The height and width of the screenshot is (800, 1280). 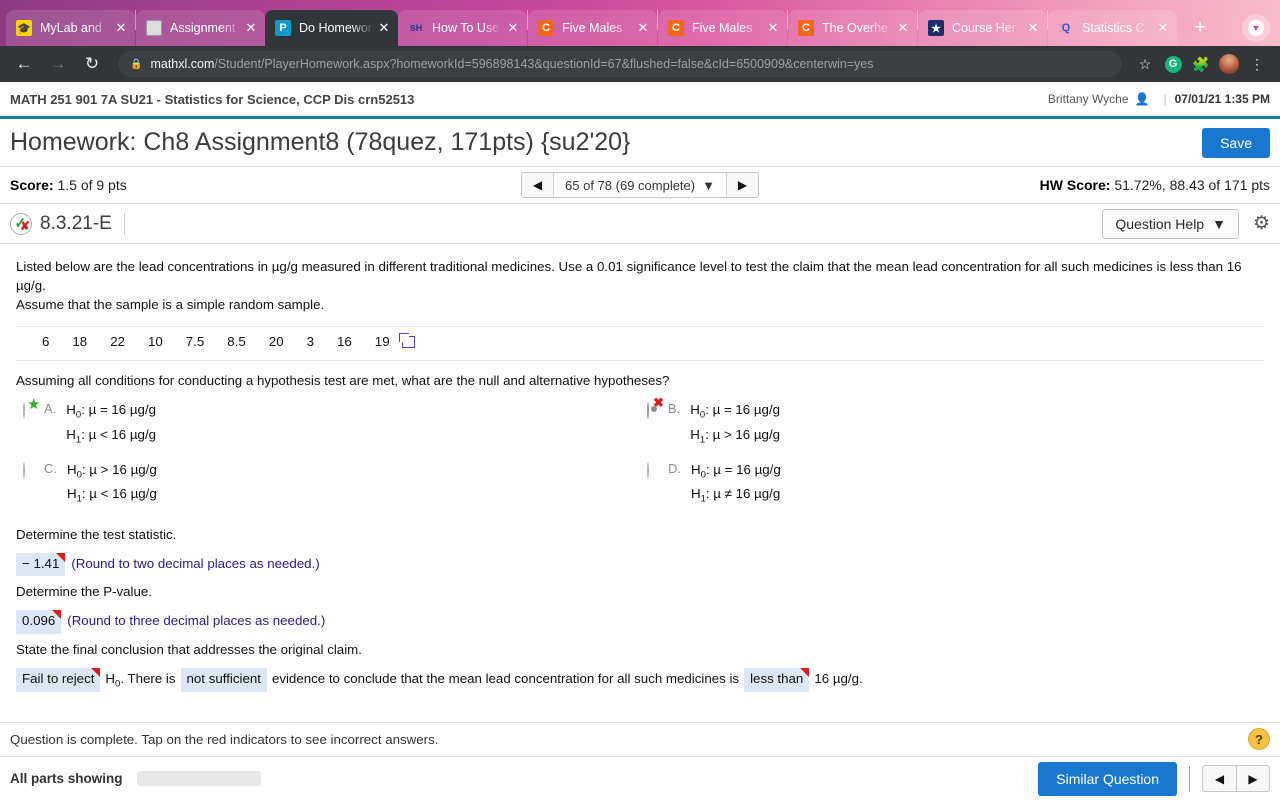 What do you see at coordinates (655, 408) in the screenshot?
I see `radio-b: ✖` at bounding box center [655, 408].